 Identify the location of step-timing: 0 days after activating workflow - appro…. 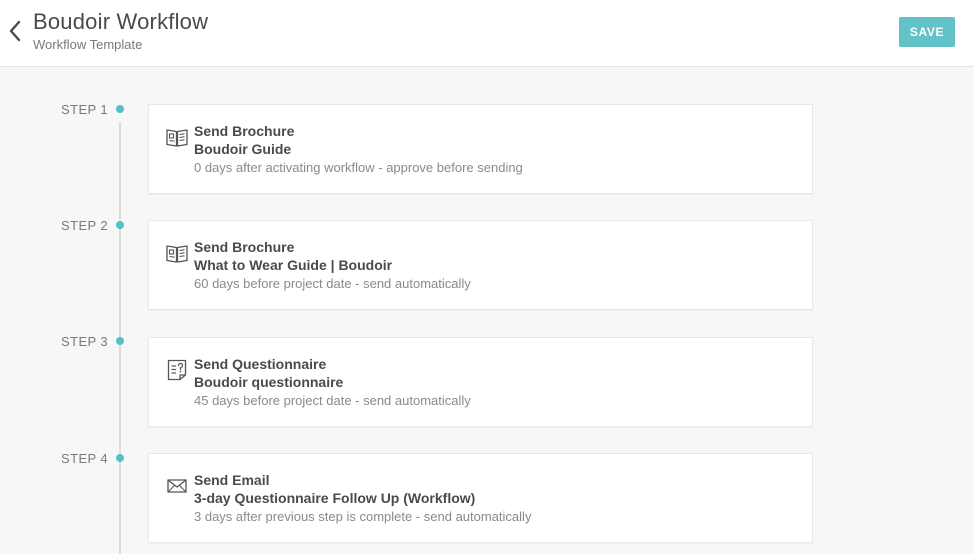
(358, 167).